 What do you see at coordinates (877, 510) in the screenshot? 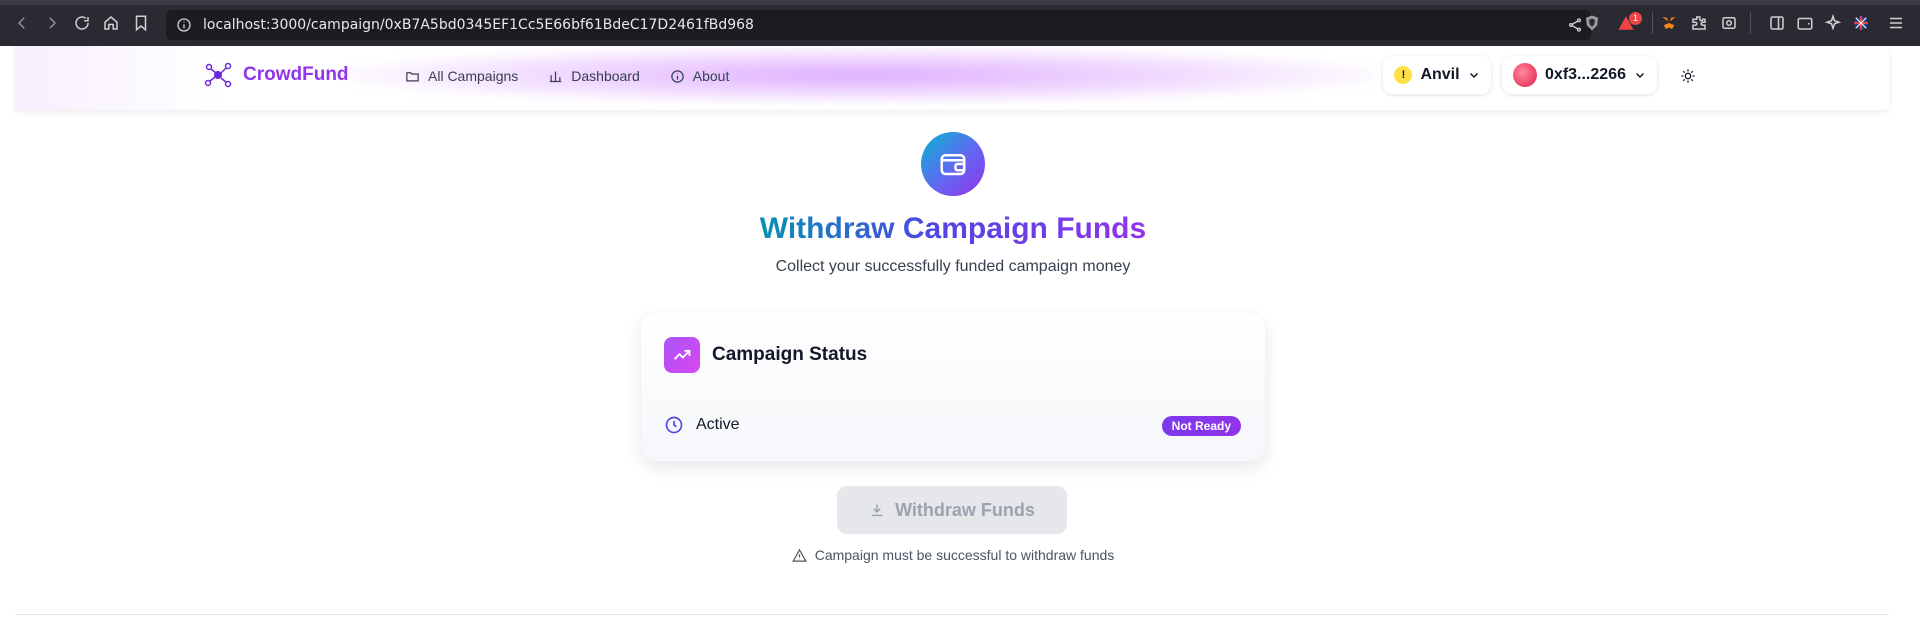
I see `download-icon` at bounding box center [877, 510].